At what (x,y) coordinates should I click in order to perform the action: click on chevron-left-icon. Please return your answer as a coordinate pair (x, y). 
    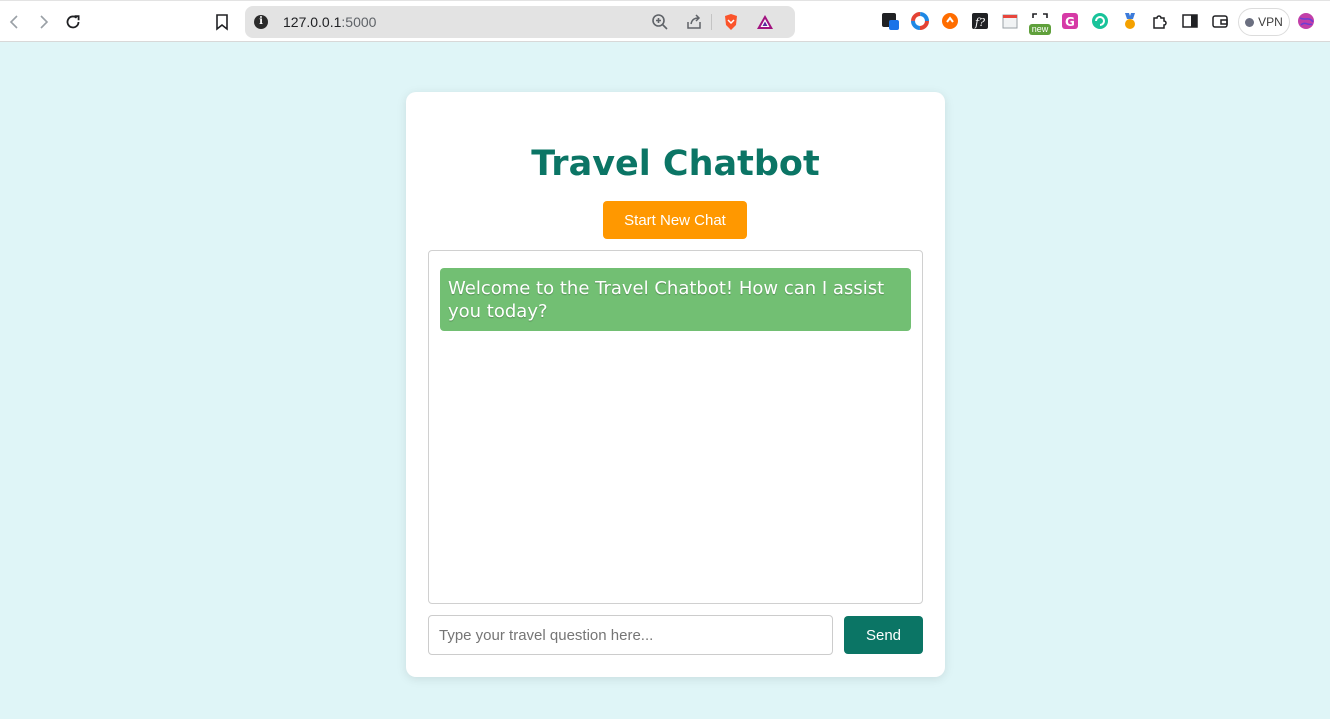
    Looking at the image, I should click on (13, 22).